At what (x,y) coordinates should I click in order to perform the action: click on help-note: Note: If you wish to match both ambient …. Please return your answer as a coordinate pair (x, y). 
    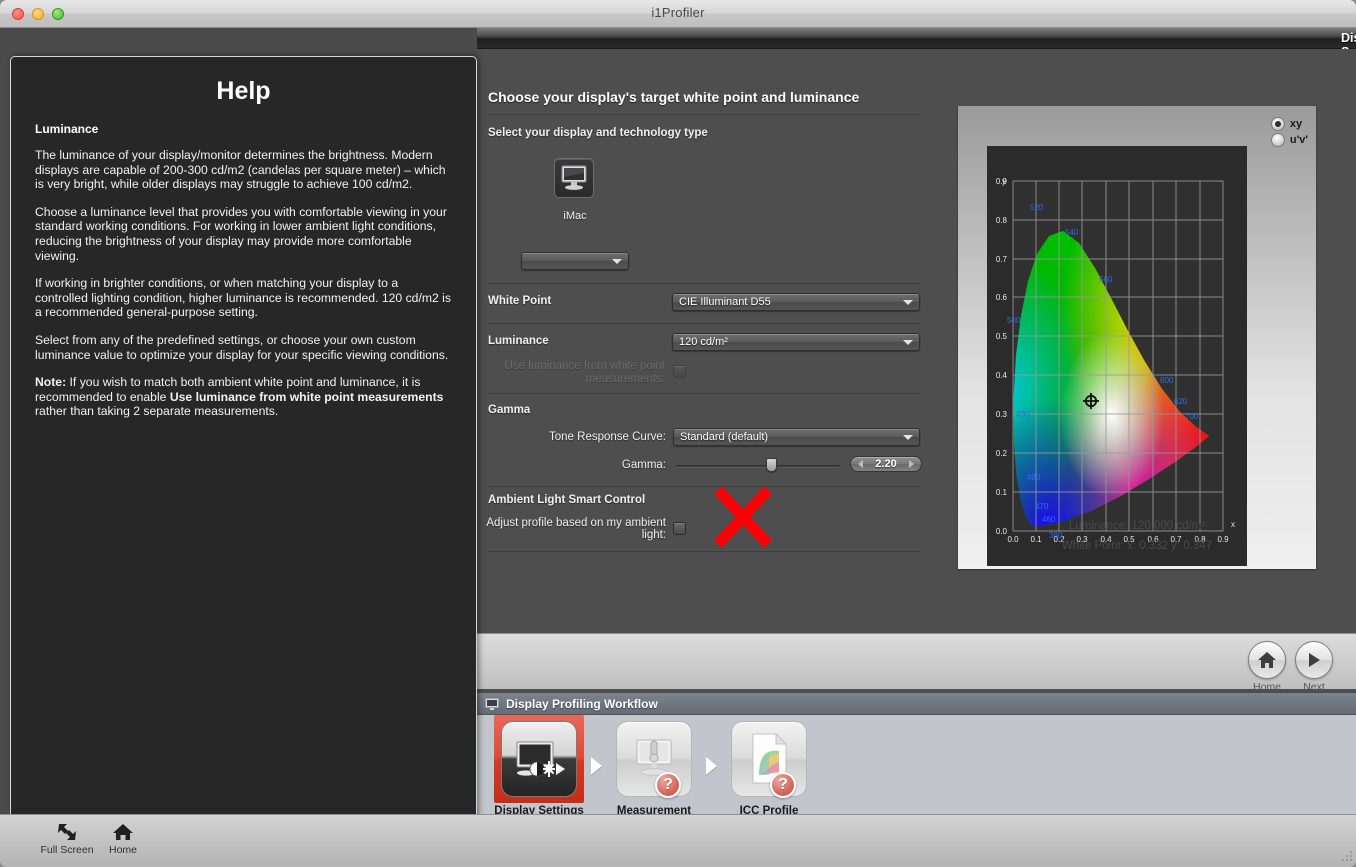
    Looking at the image, I should click on (243, 397).